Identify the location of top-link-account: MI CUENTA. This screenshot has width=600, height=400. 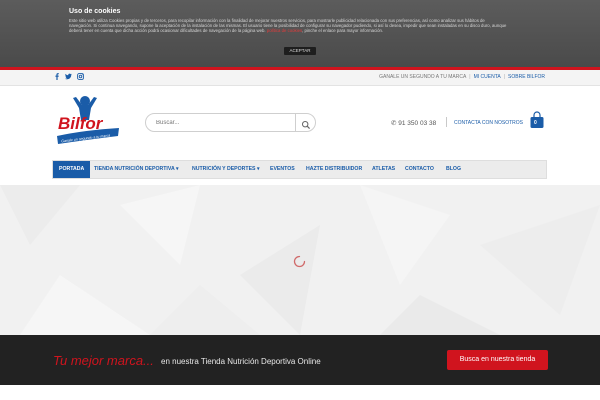
(487, 77).